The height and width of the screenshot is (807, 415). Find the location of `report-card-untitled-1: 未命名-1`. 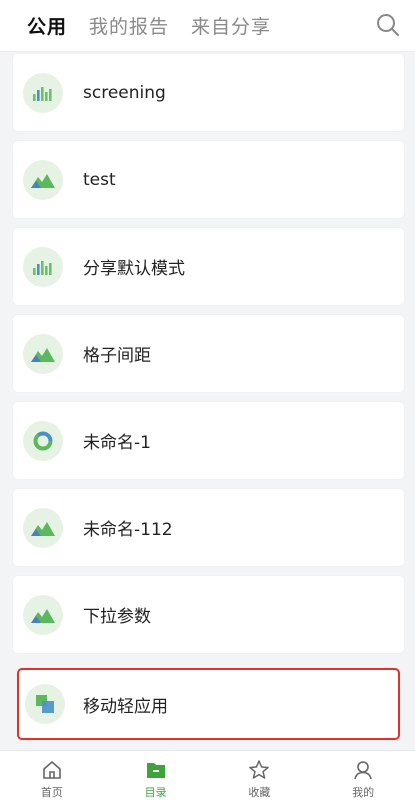

report-card-untitled-1: 未命名-1 is located at coordinates (208, 440).